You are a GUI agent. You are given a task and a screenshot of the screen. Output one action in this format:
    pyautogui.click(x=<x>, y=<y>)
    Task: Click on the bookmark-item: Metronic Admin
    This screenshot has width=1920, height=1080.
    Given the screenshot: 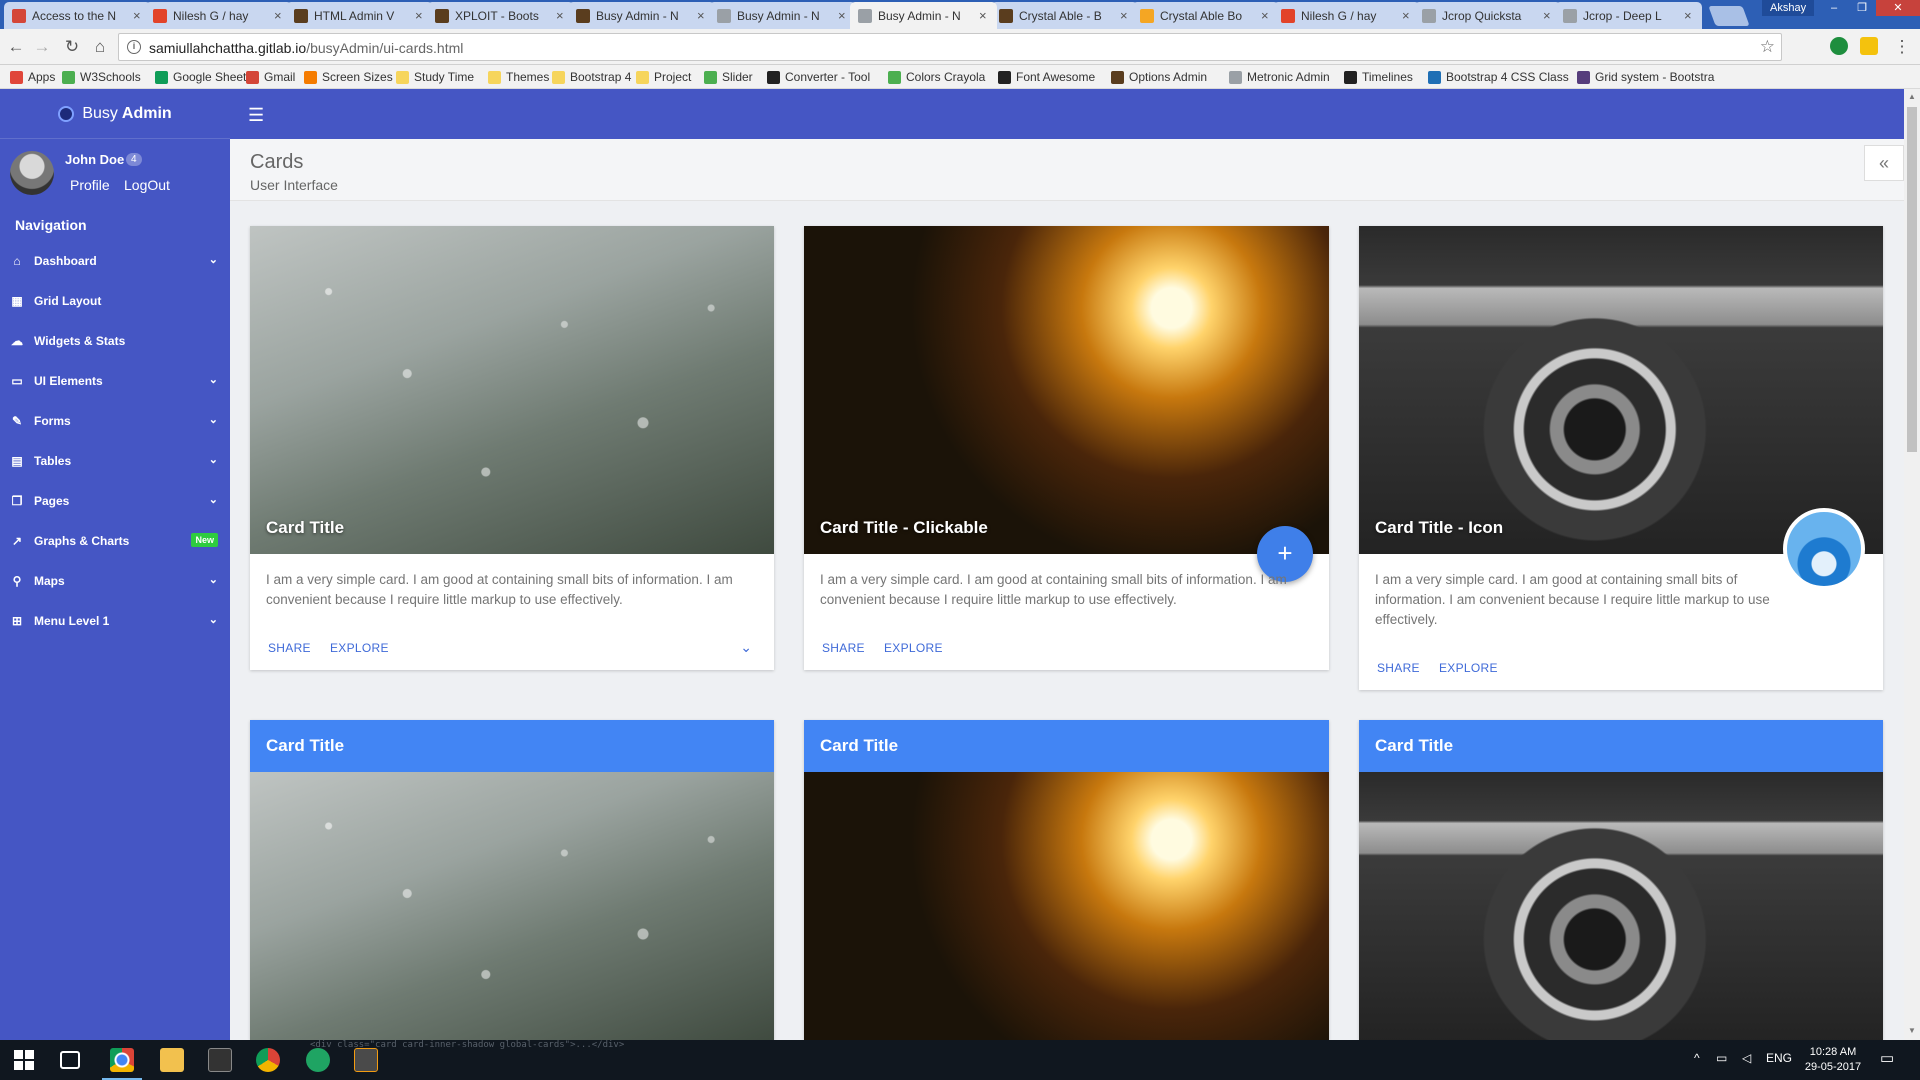 What is the action you would take?
    pyautogui.click(x=1279, y=77)
    